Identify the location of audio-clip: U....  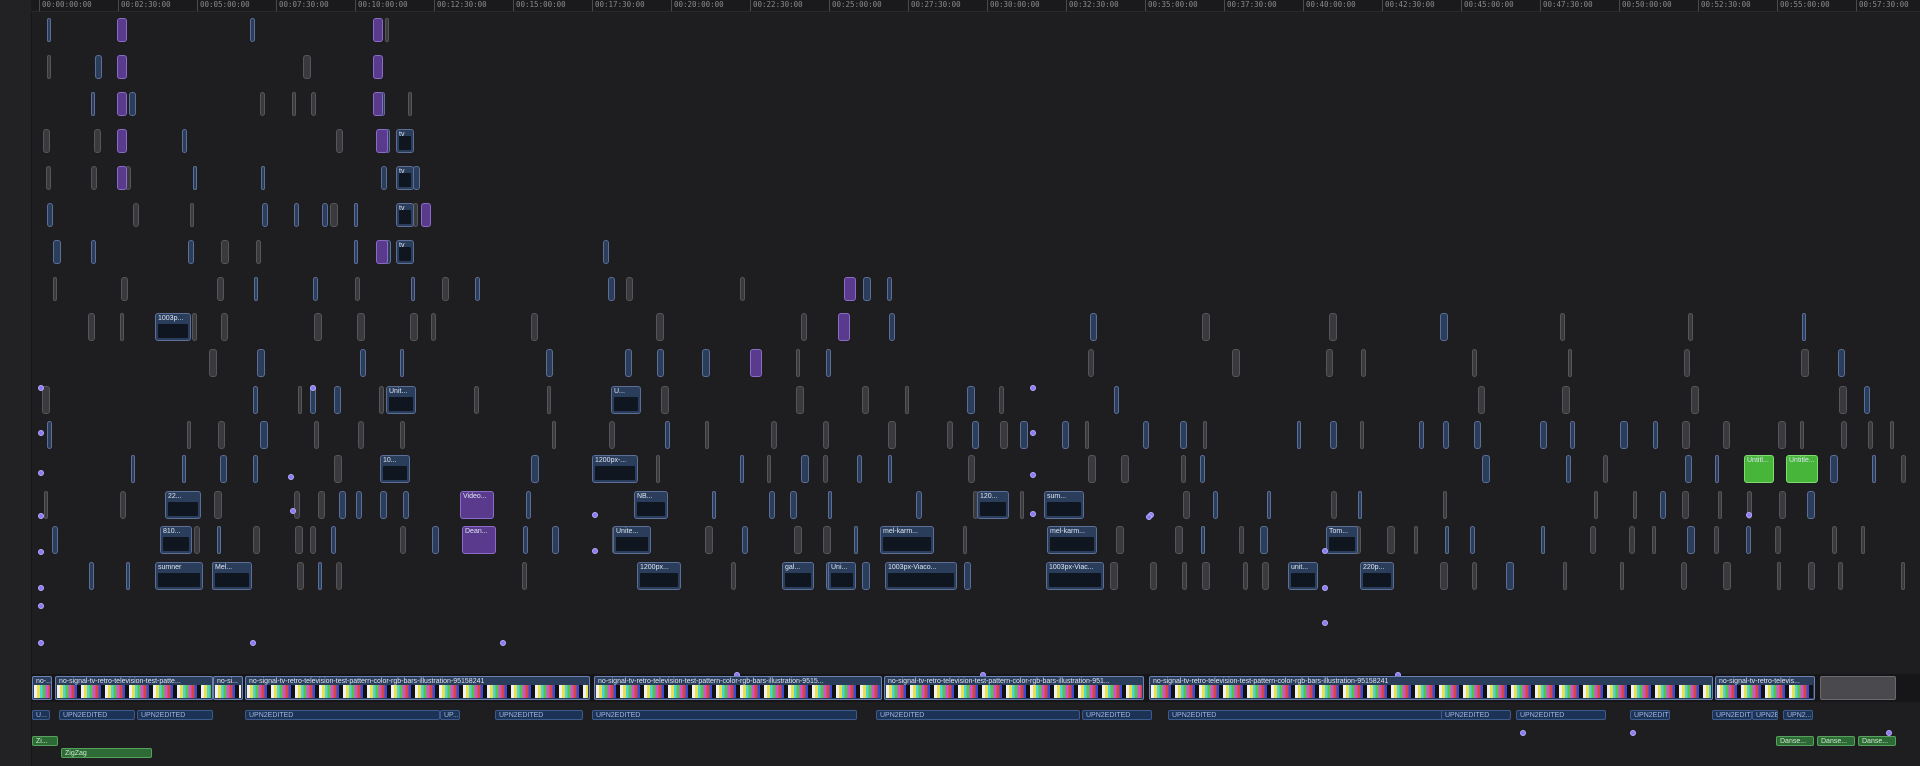
(41, 715).